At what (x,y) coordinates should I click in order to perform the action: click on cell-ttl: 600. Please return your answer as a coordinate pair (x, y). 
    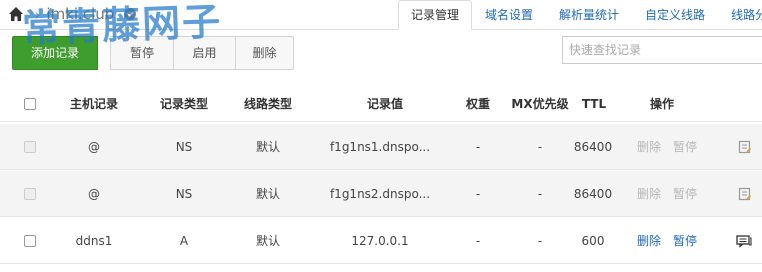
    Looking at the image, I should click on (593, 241).